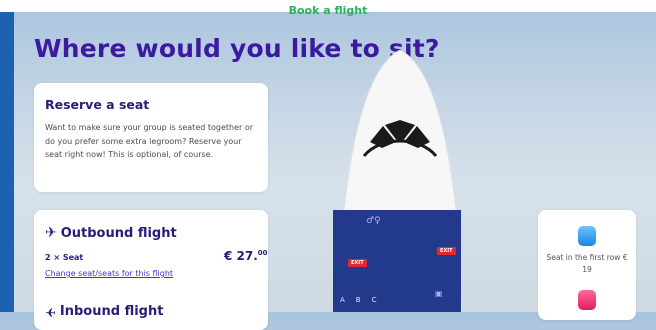 Image resolution: width=656 pixels, height=330 pixels. Describe the element at coordinates (64, 257) in the screenshot. I see `outbound-seat-count: 2 × Seat` at that location.